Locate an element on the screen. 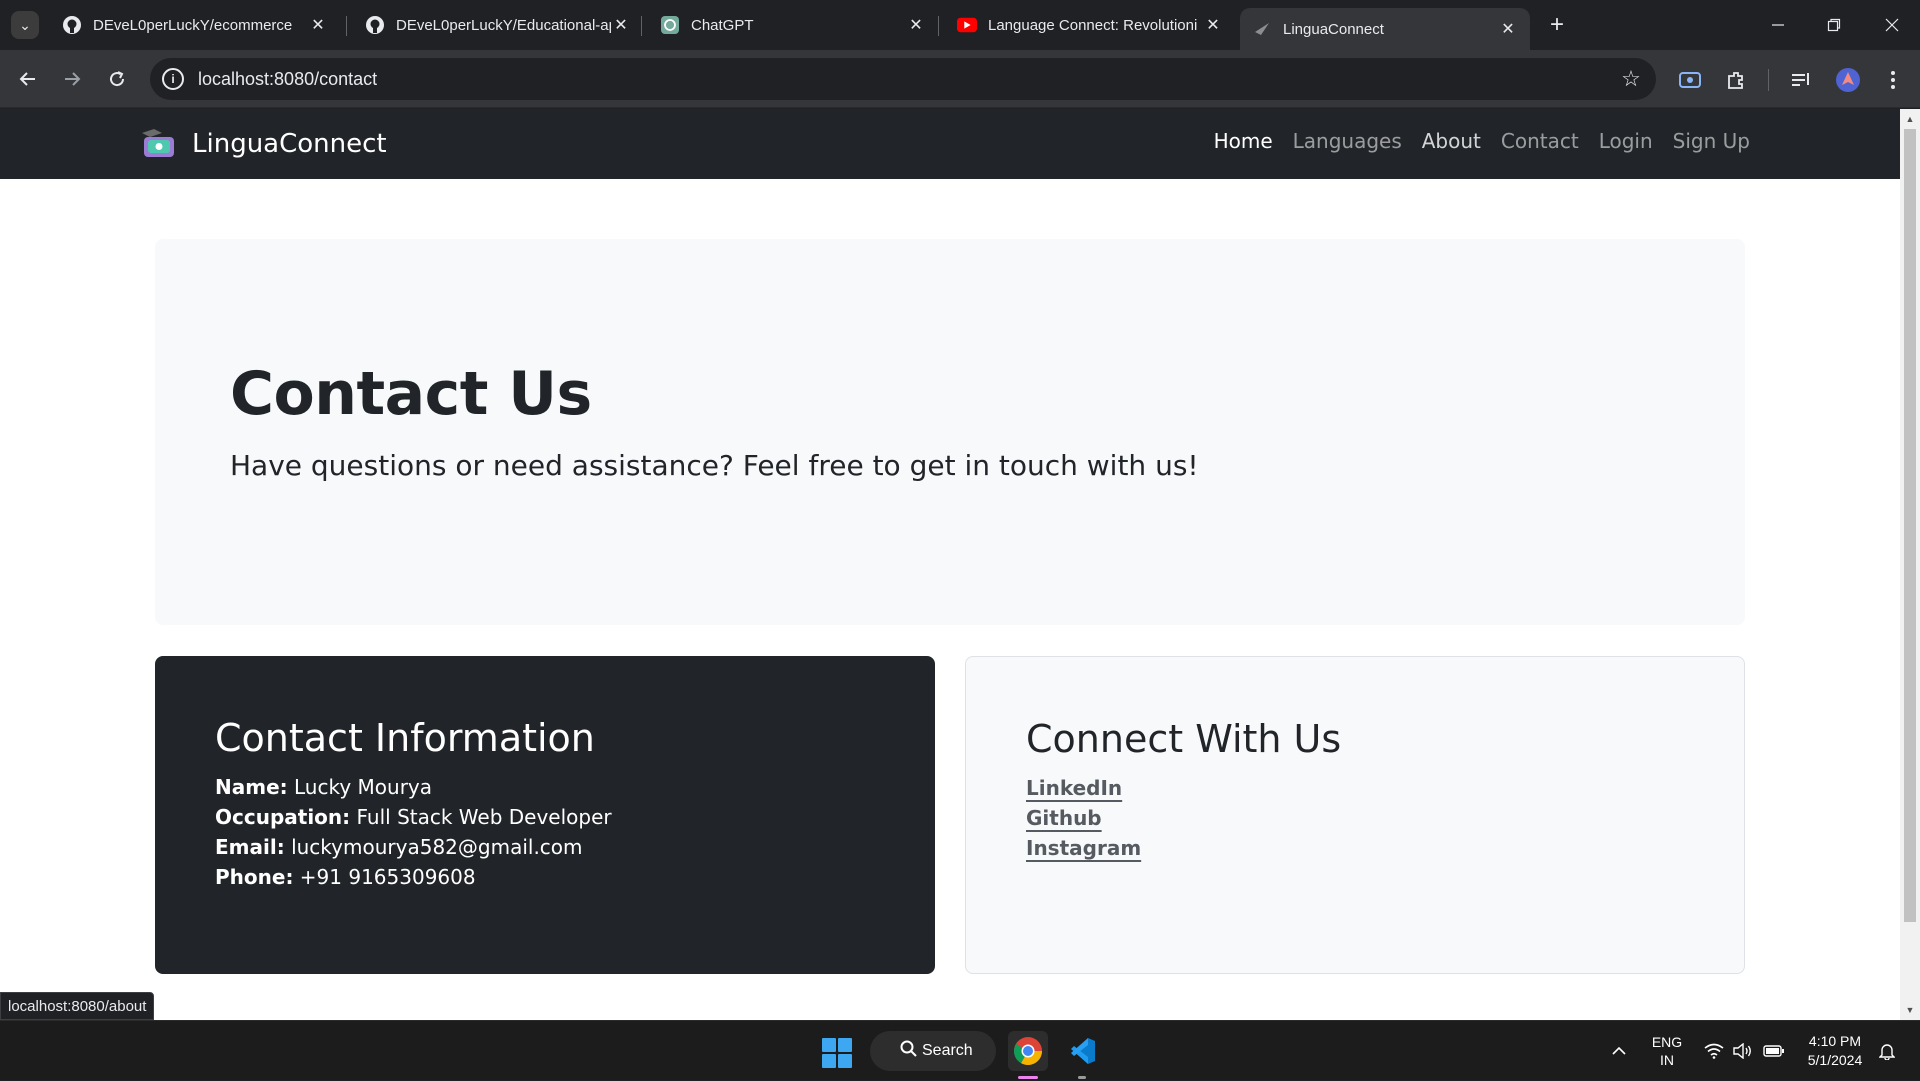  contact-phone-row: Phone: +91 9165309608 is located at coordinates (545, 877).